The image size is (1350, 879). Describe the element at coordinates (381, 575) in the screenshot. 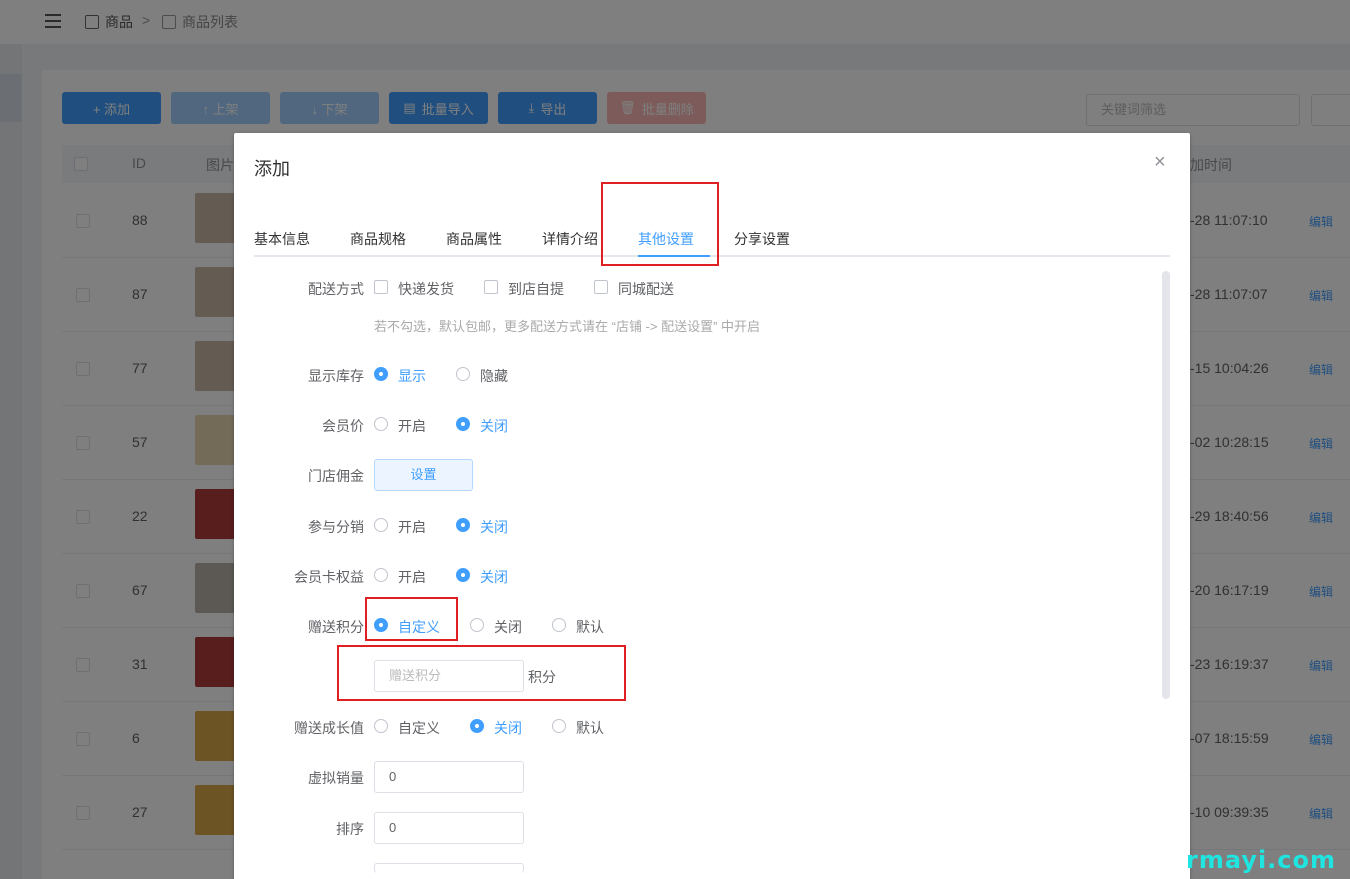

I see `card-rights-on-radio` at that location.